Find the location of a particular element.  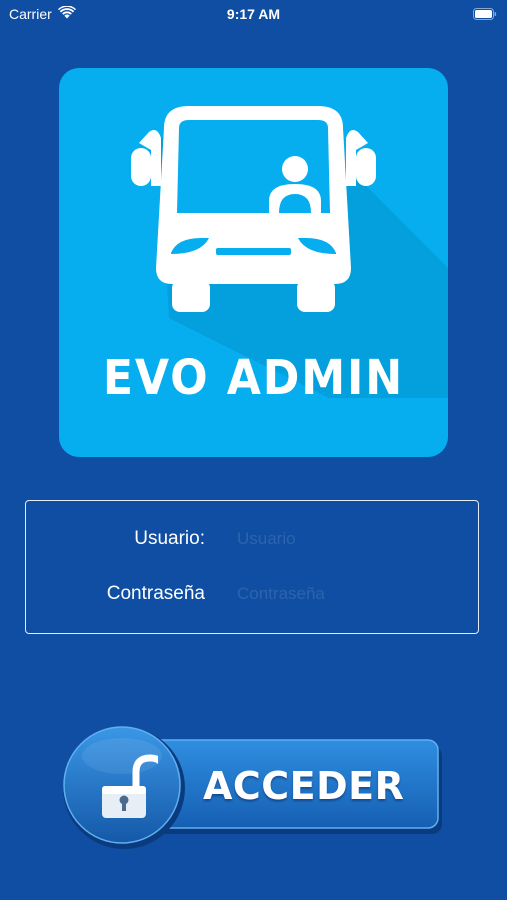

password-row: Contraseña is located at coordinates (252, 594).